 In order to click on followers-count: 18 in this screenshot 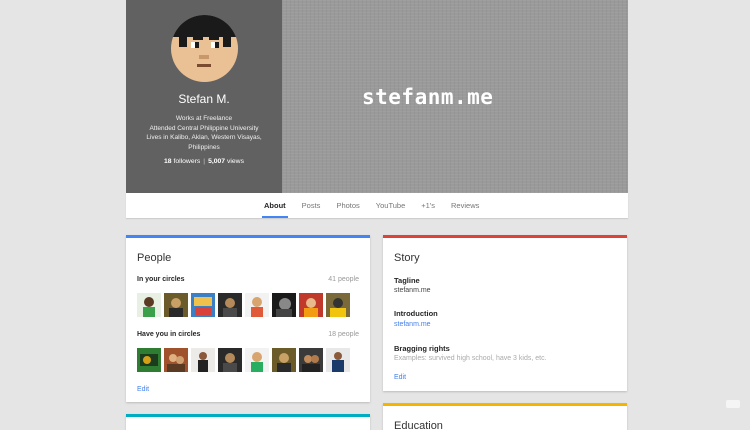, I will do `click(168, 161)`.